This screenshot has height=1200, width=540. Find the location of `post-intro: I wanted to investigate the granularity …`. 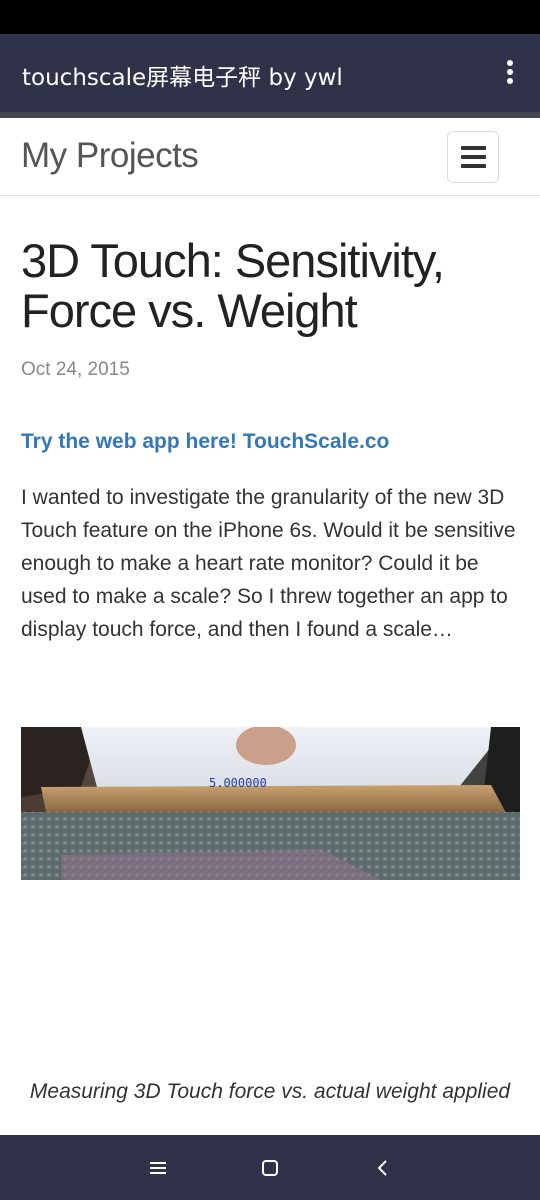

post-intro: I wanted to investigate the granularity … is located at coordinates (268, 563).